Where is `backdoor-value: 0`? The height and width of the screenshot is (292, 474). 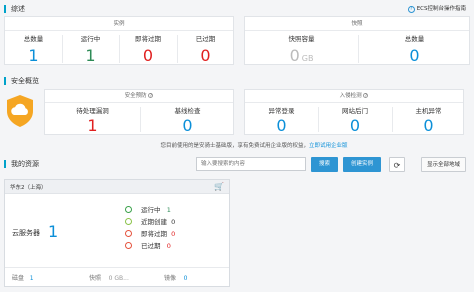
backdoor-value: 0 is located at coordinates (355, 125).